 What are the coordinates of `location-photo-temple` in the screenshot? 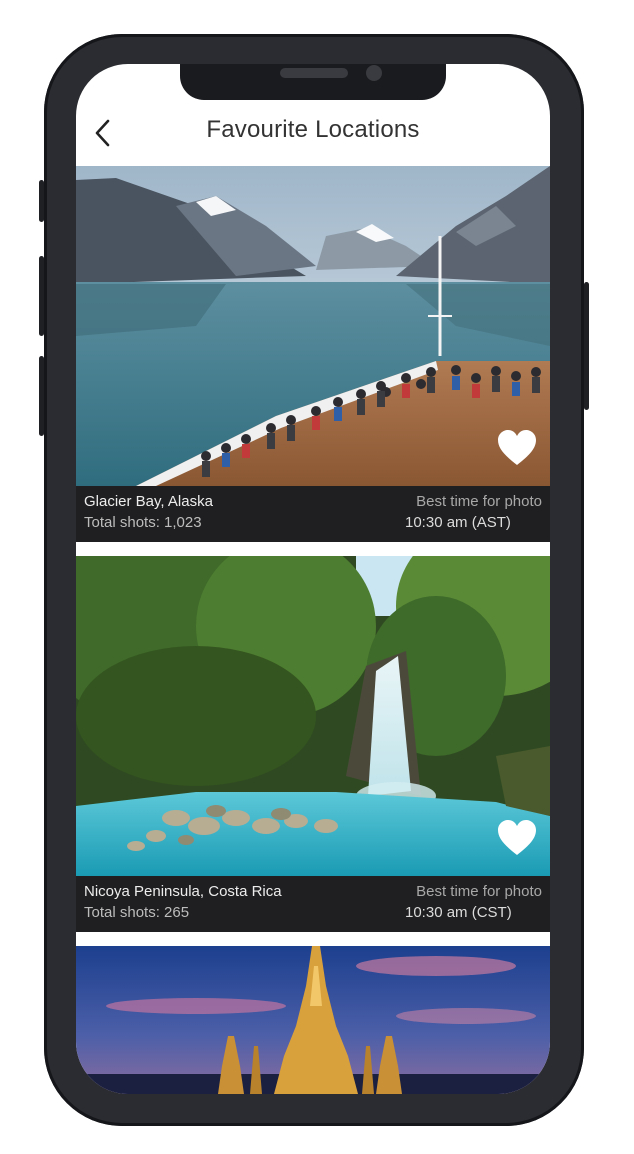 It's located at (313, 1020).